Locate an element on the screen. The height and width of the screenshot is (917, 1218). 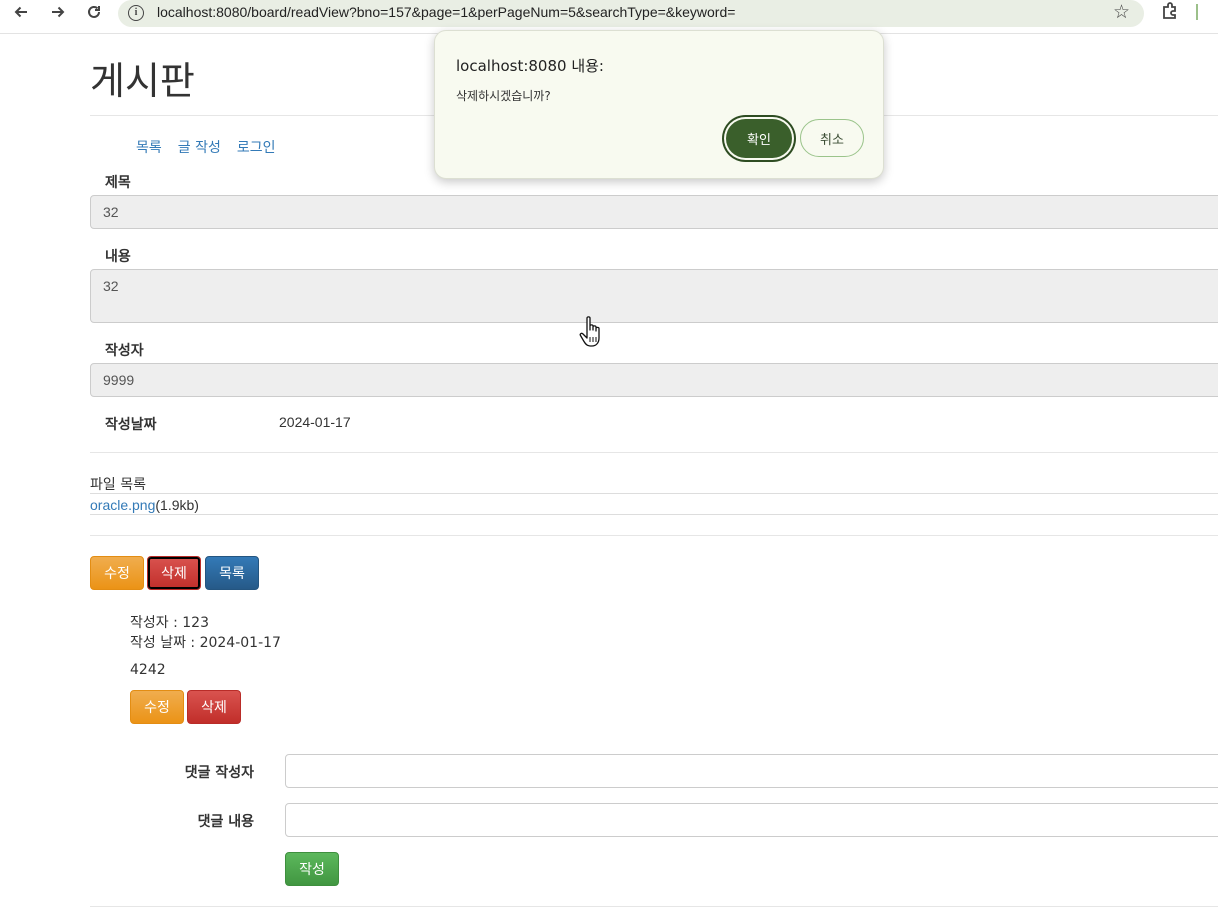
nav-link-login: 로그인 is located at coordinates (256, 147).